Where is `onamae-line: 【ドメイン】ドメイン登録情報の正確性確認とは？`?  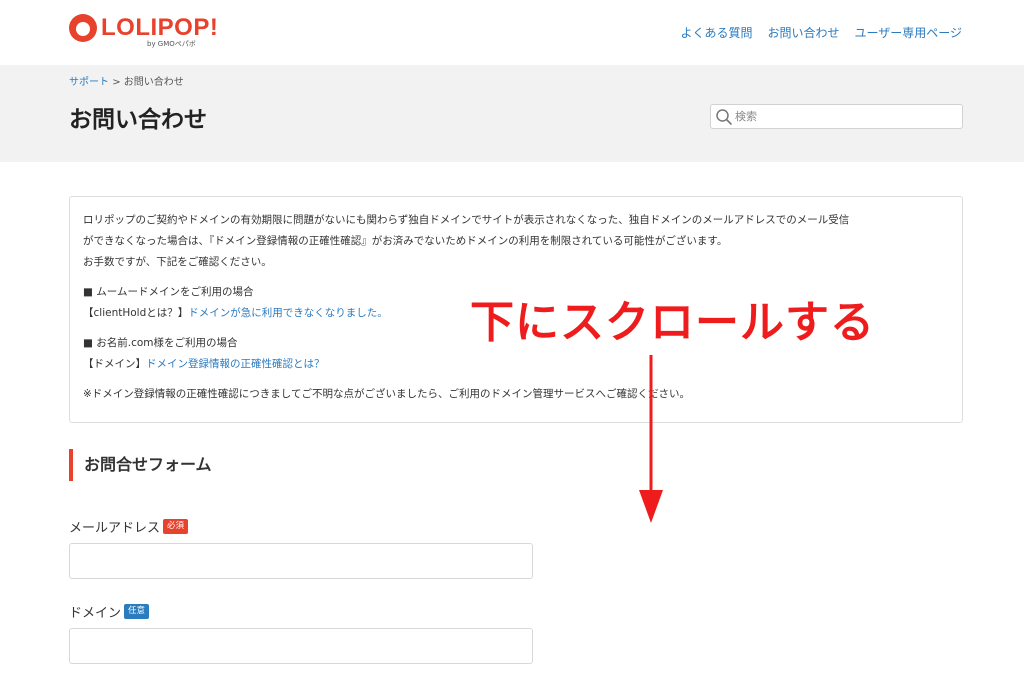 onamae-line: 【ドメイン】ドメイン登録情報の正確性確認とは？ is located at coordinates (516, 364).